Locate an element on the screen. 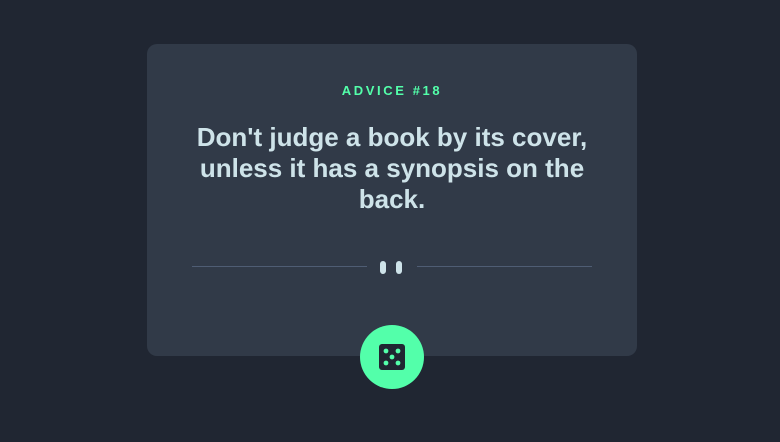 The height and width of the screenshot is (442, 780). pause-bar-left is located at coordinates (383, 267).